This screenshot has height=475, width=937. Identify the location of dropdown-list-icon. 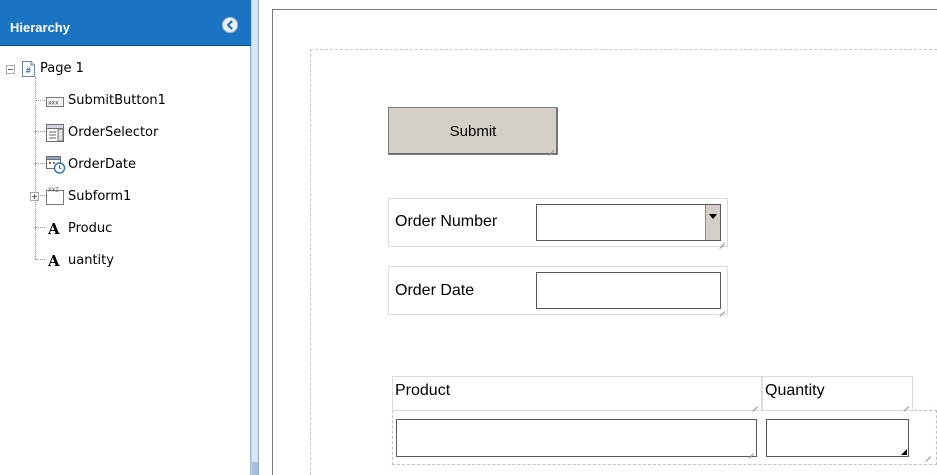
(55, 135).